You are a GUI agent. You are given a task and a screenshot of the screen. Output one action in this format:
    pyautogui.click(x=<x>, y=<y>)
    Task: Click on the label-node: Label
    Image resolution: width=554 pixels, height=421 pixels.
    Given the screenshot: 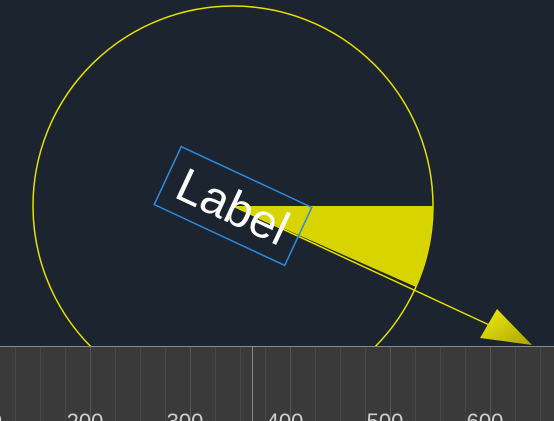 What is the action you would take?
    pyautogui.click(x=233, y=206)
    